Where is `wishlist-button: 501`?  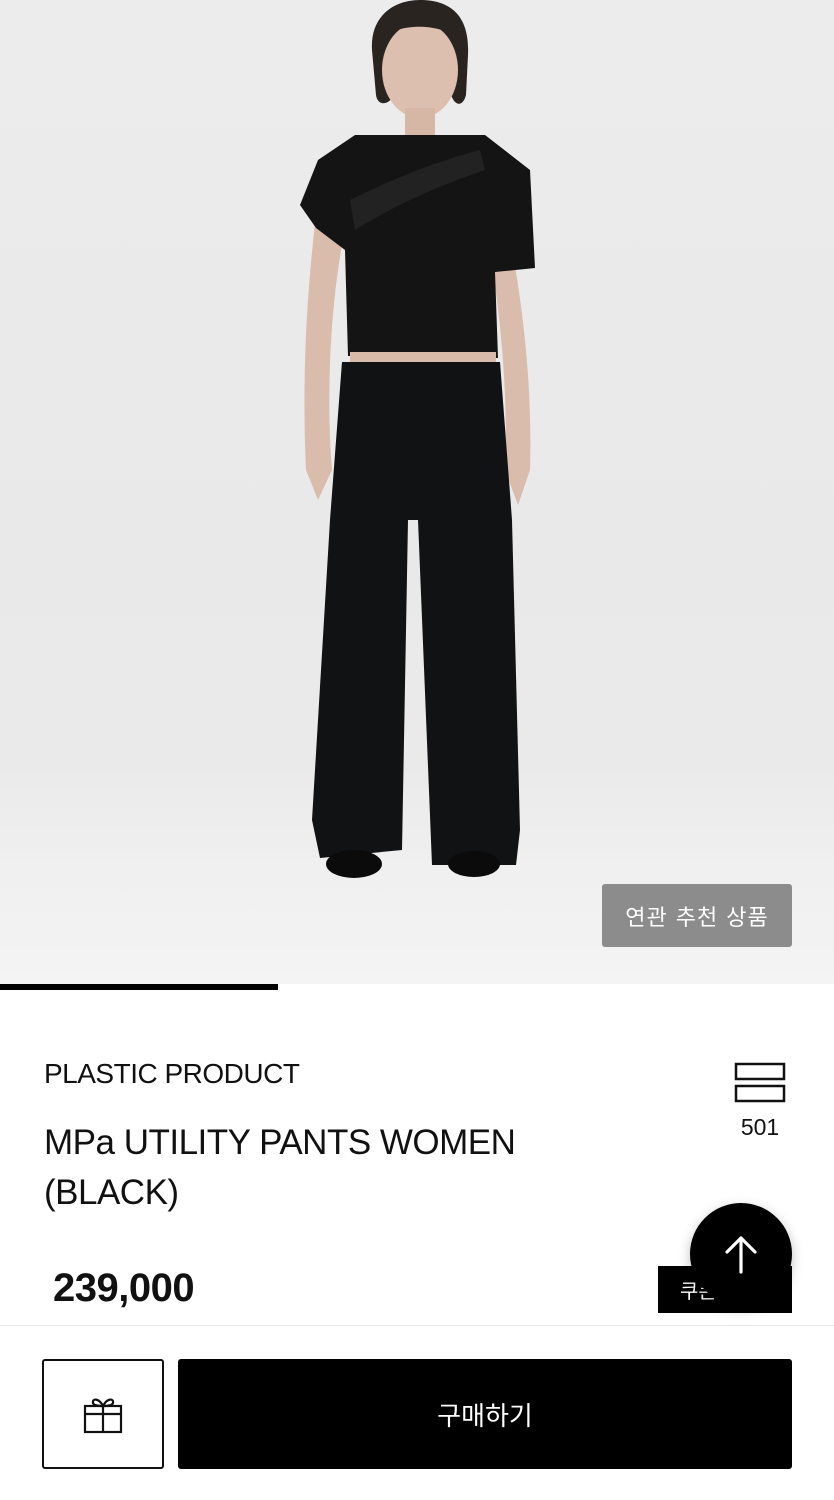 wishlist-button: 501 is located at coordinates (760, 1107).